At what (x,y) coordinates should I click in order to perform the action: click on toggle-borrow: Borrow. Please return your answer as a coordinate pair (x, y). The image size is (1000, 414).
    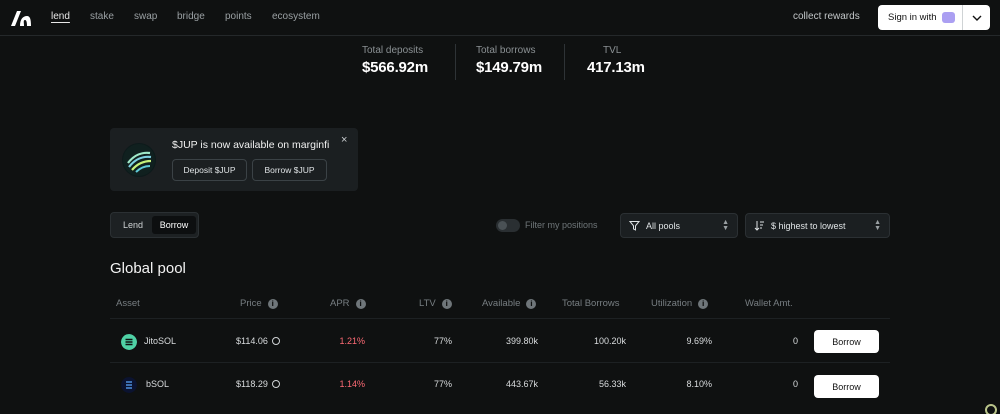
    Looking at the image, I should click on (174, 225).